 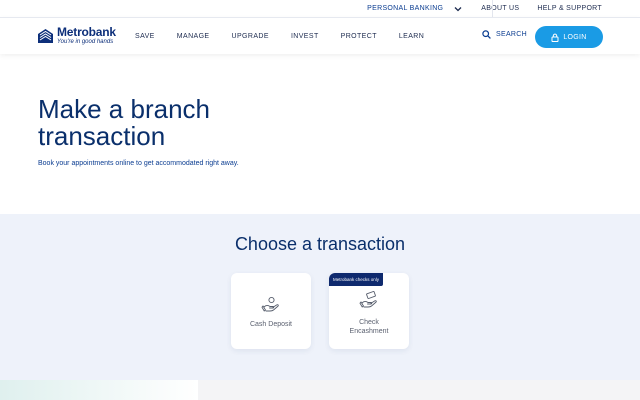 I want to click on card-label: Check Encashment, so click(x=369, y=327).